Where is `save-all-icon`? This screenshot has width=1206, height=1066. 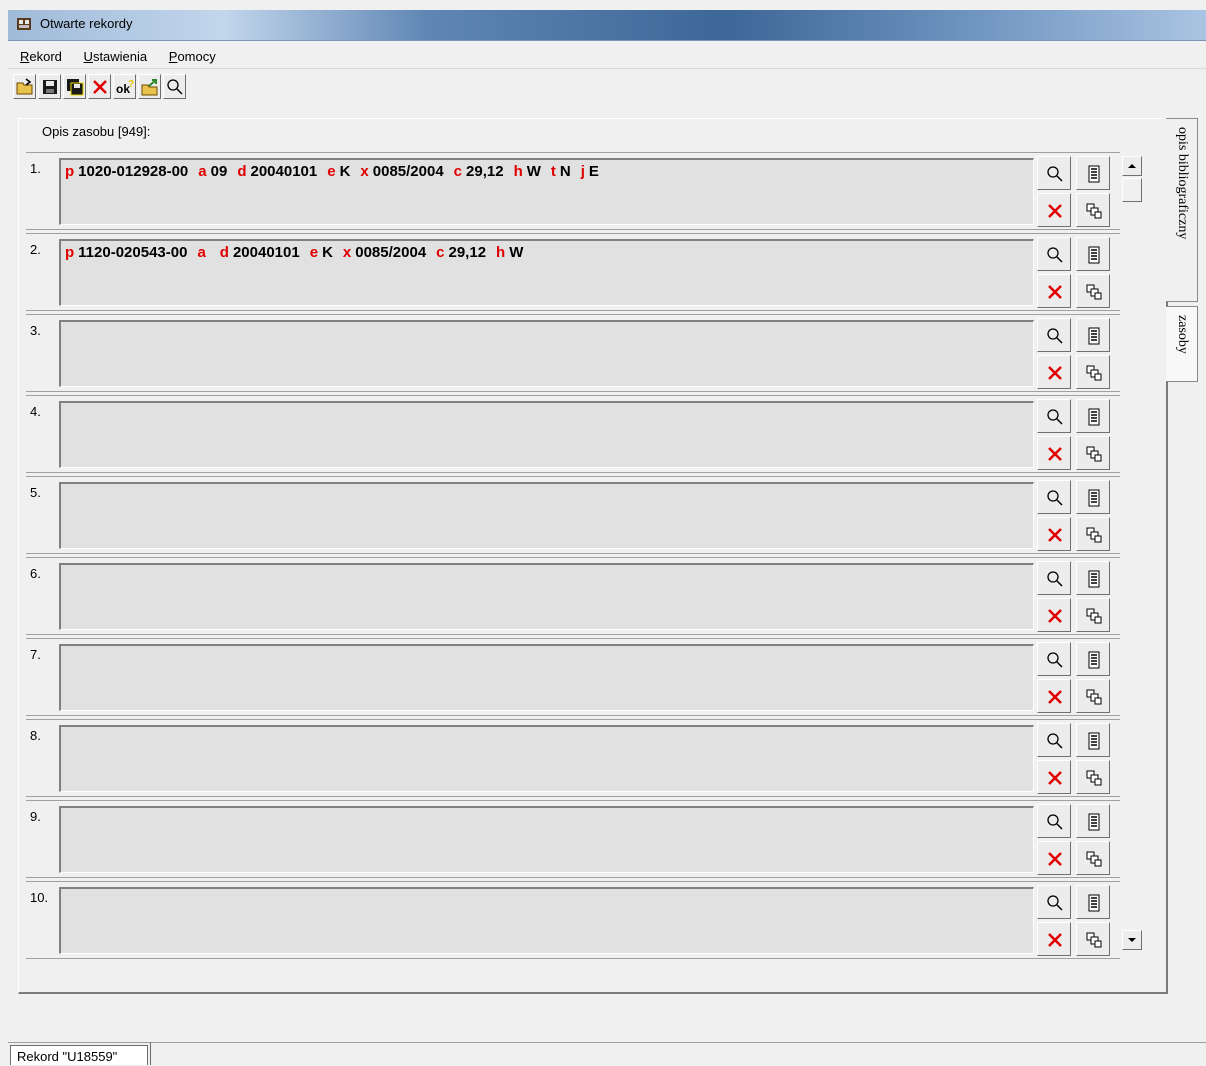
save-all-icon is located at coordinates (75, 87).